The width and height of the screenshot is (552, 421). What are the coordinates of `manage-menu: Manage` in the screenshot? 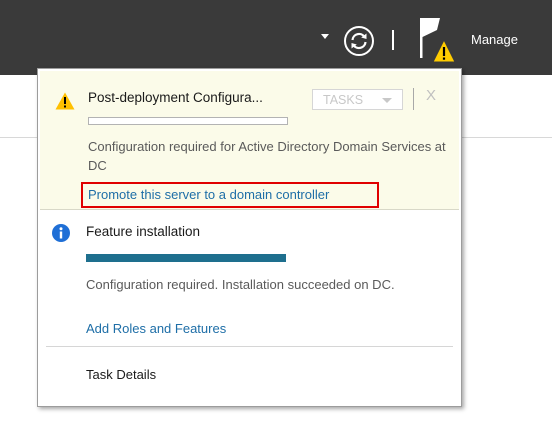 It's located at (494, 39).